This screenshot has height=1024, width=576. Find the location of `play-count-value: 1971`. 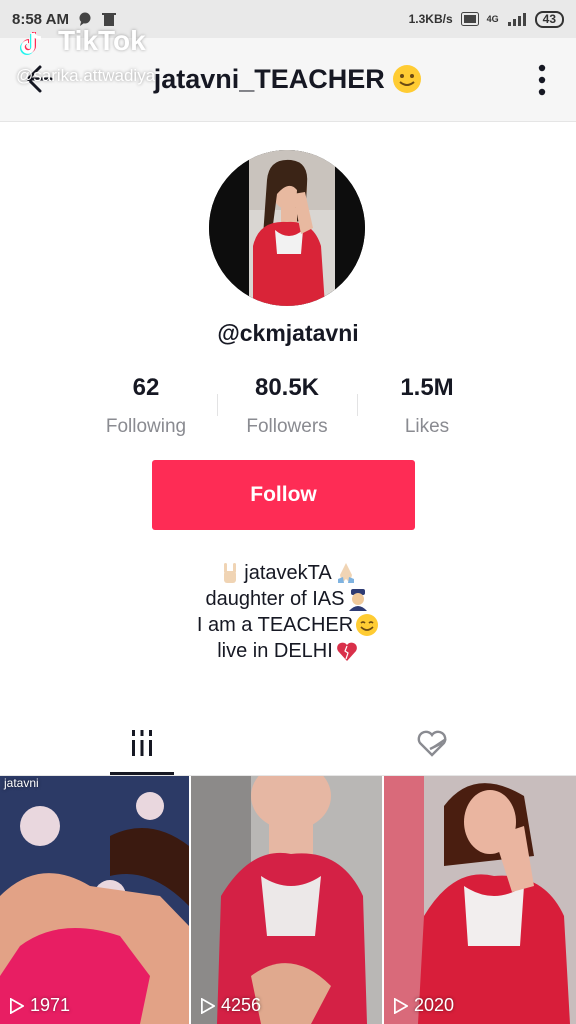

play-count-value: 1971 is located at coordinates (50, 1005).